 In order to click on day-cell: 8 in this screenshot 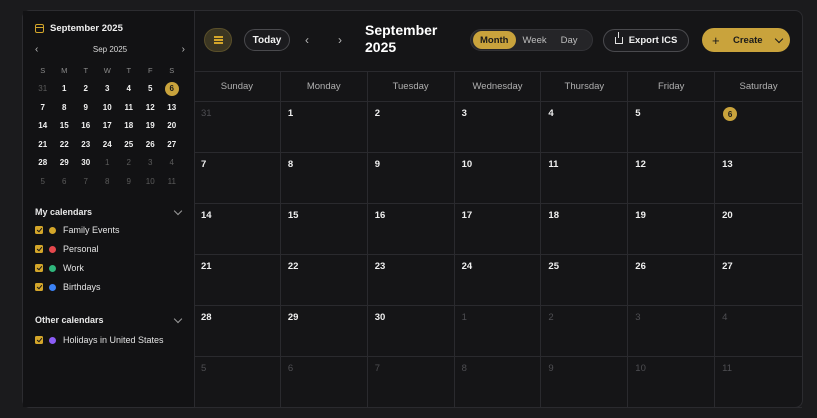, I will do `click(324, 178)`.